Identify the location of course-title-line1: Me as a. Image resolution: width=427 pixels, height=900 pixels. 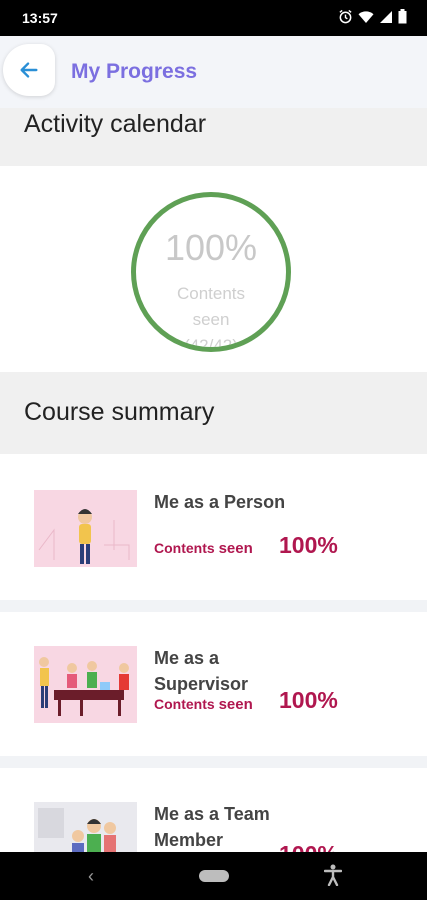
(187, 658).